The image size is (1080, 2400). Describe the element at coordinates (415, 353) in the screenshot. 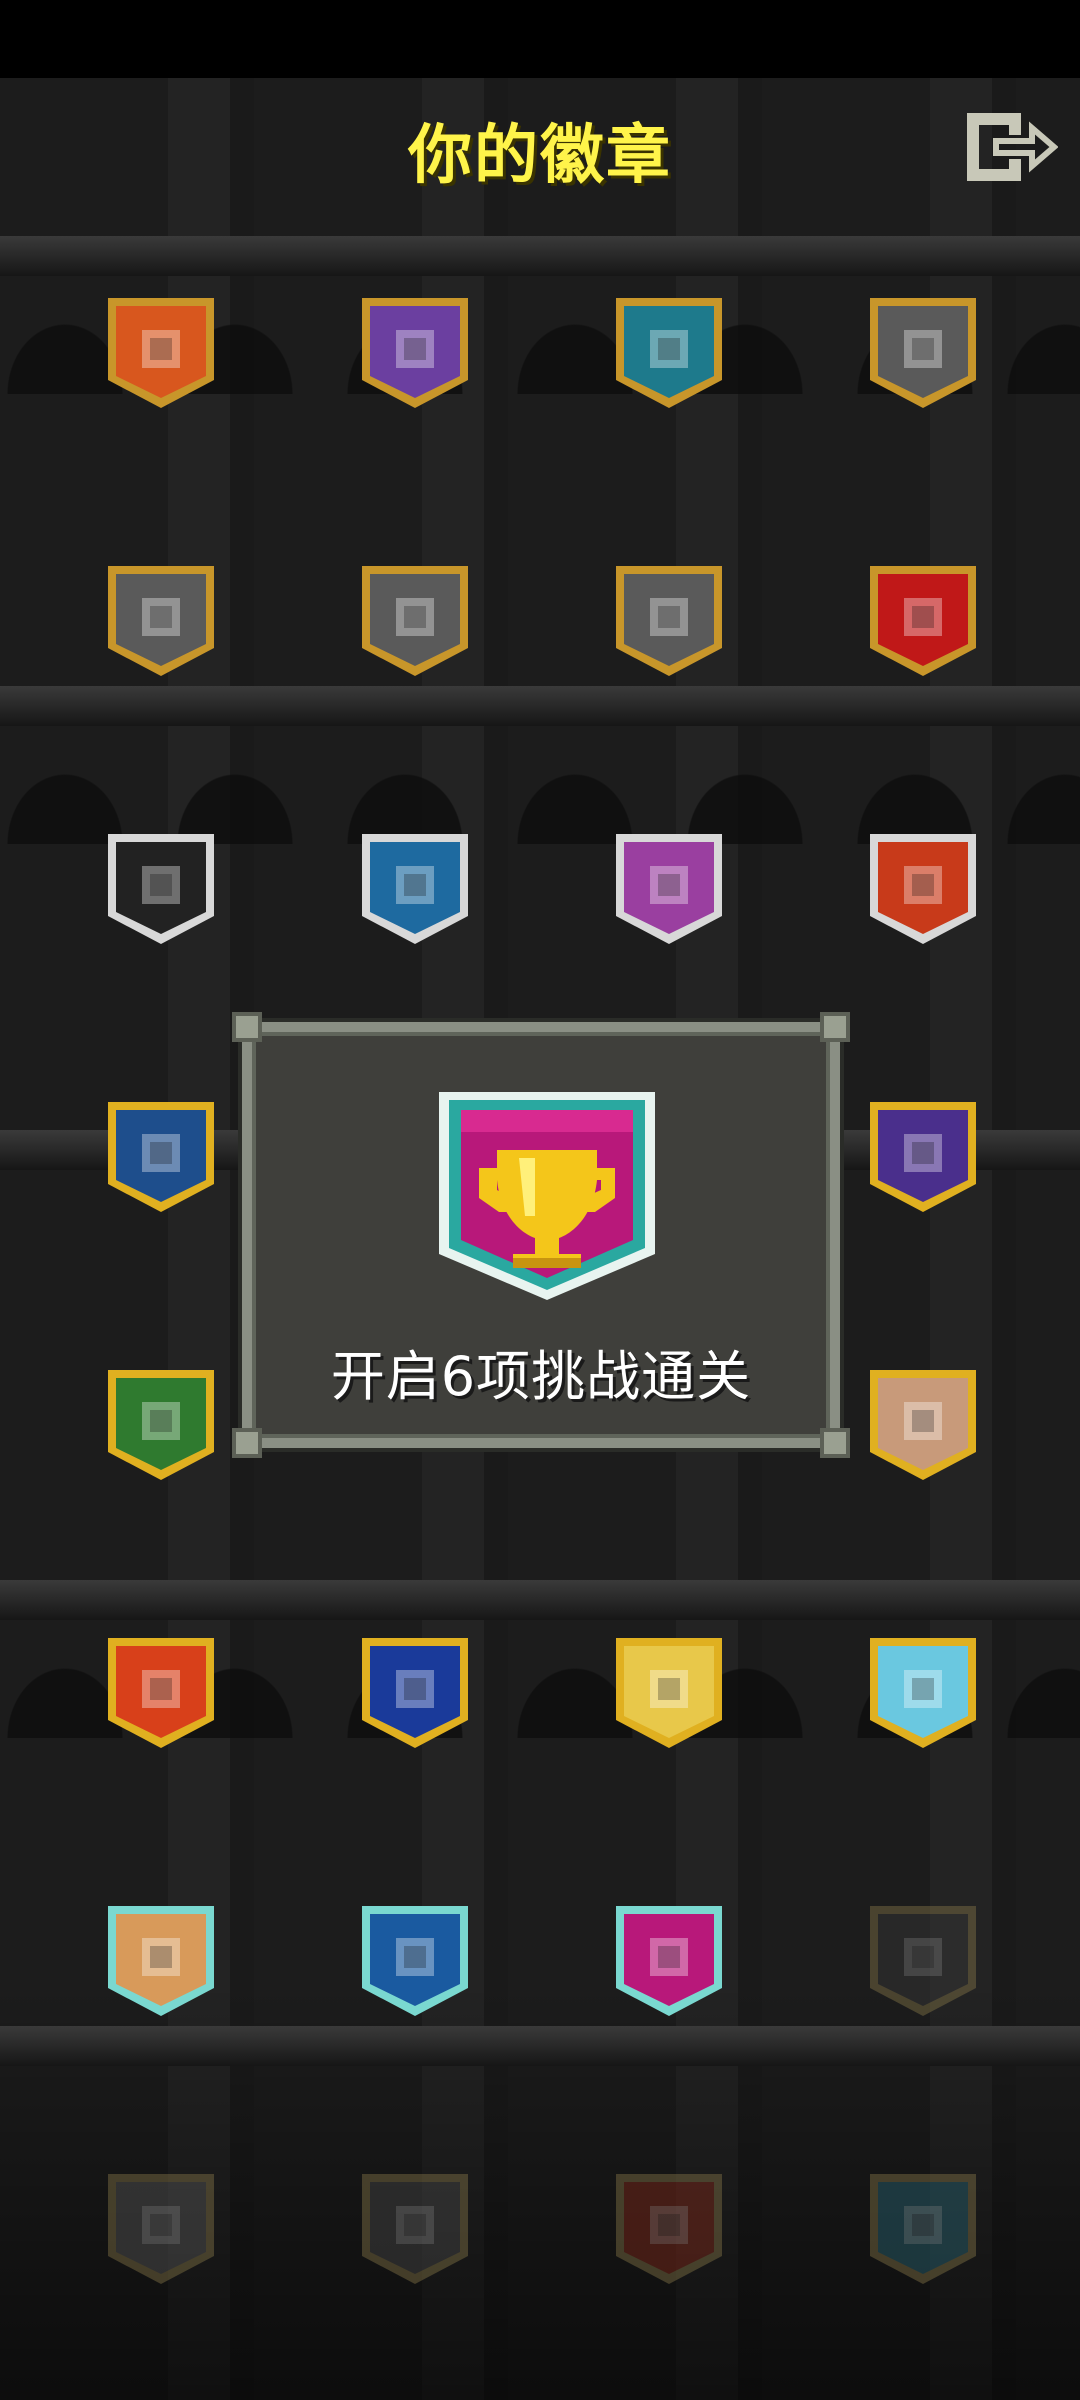

I see `mage-portrait-badge` at that location.